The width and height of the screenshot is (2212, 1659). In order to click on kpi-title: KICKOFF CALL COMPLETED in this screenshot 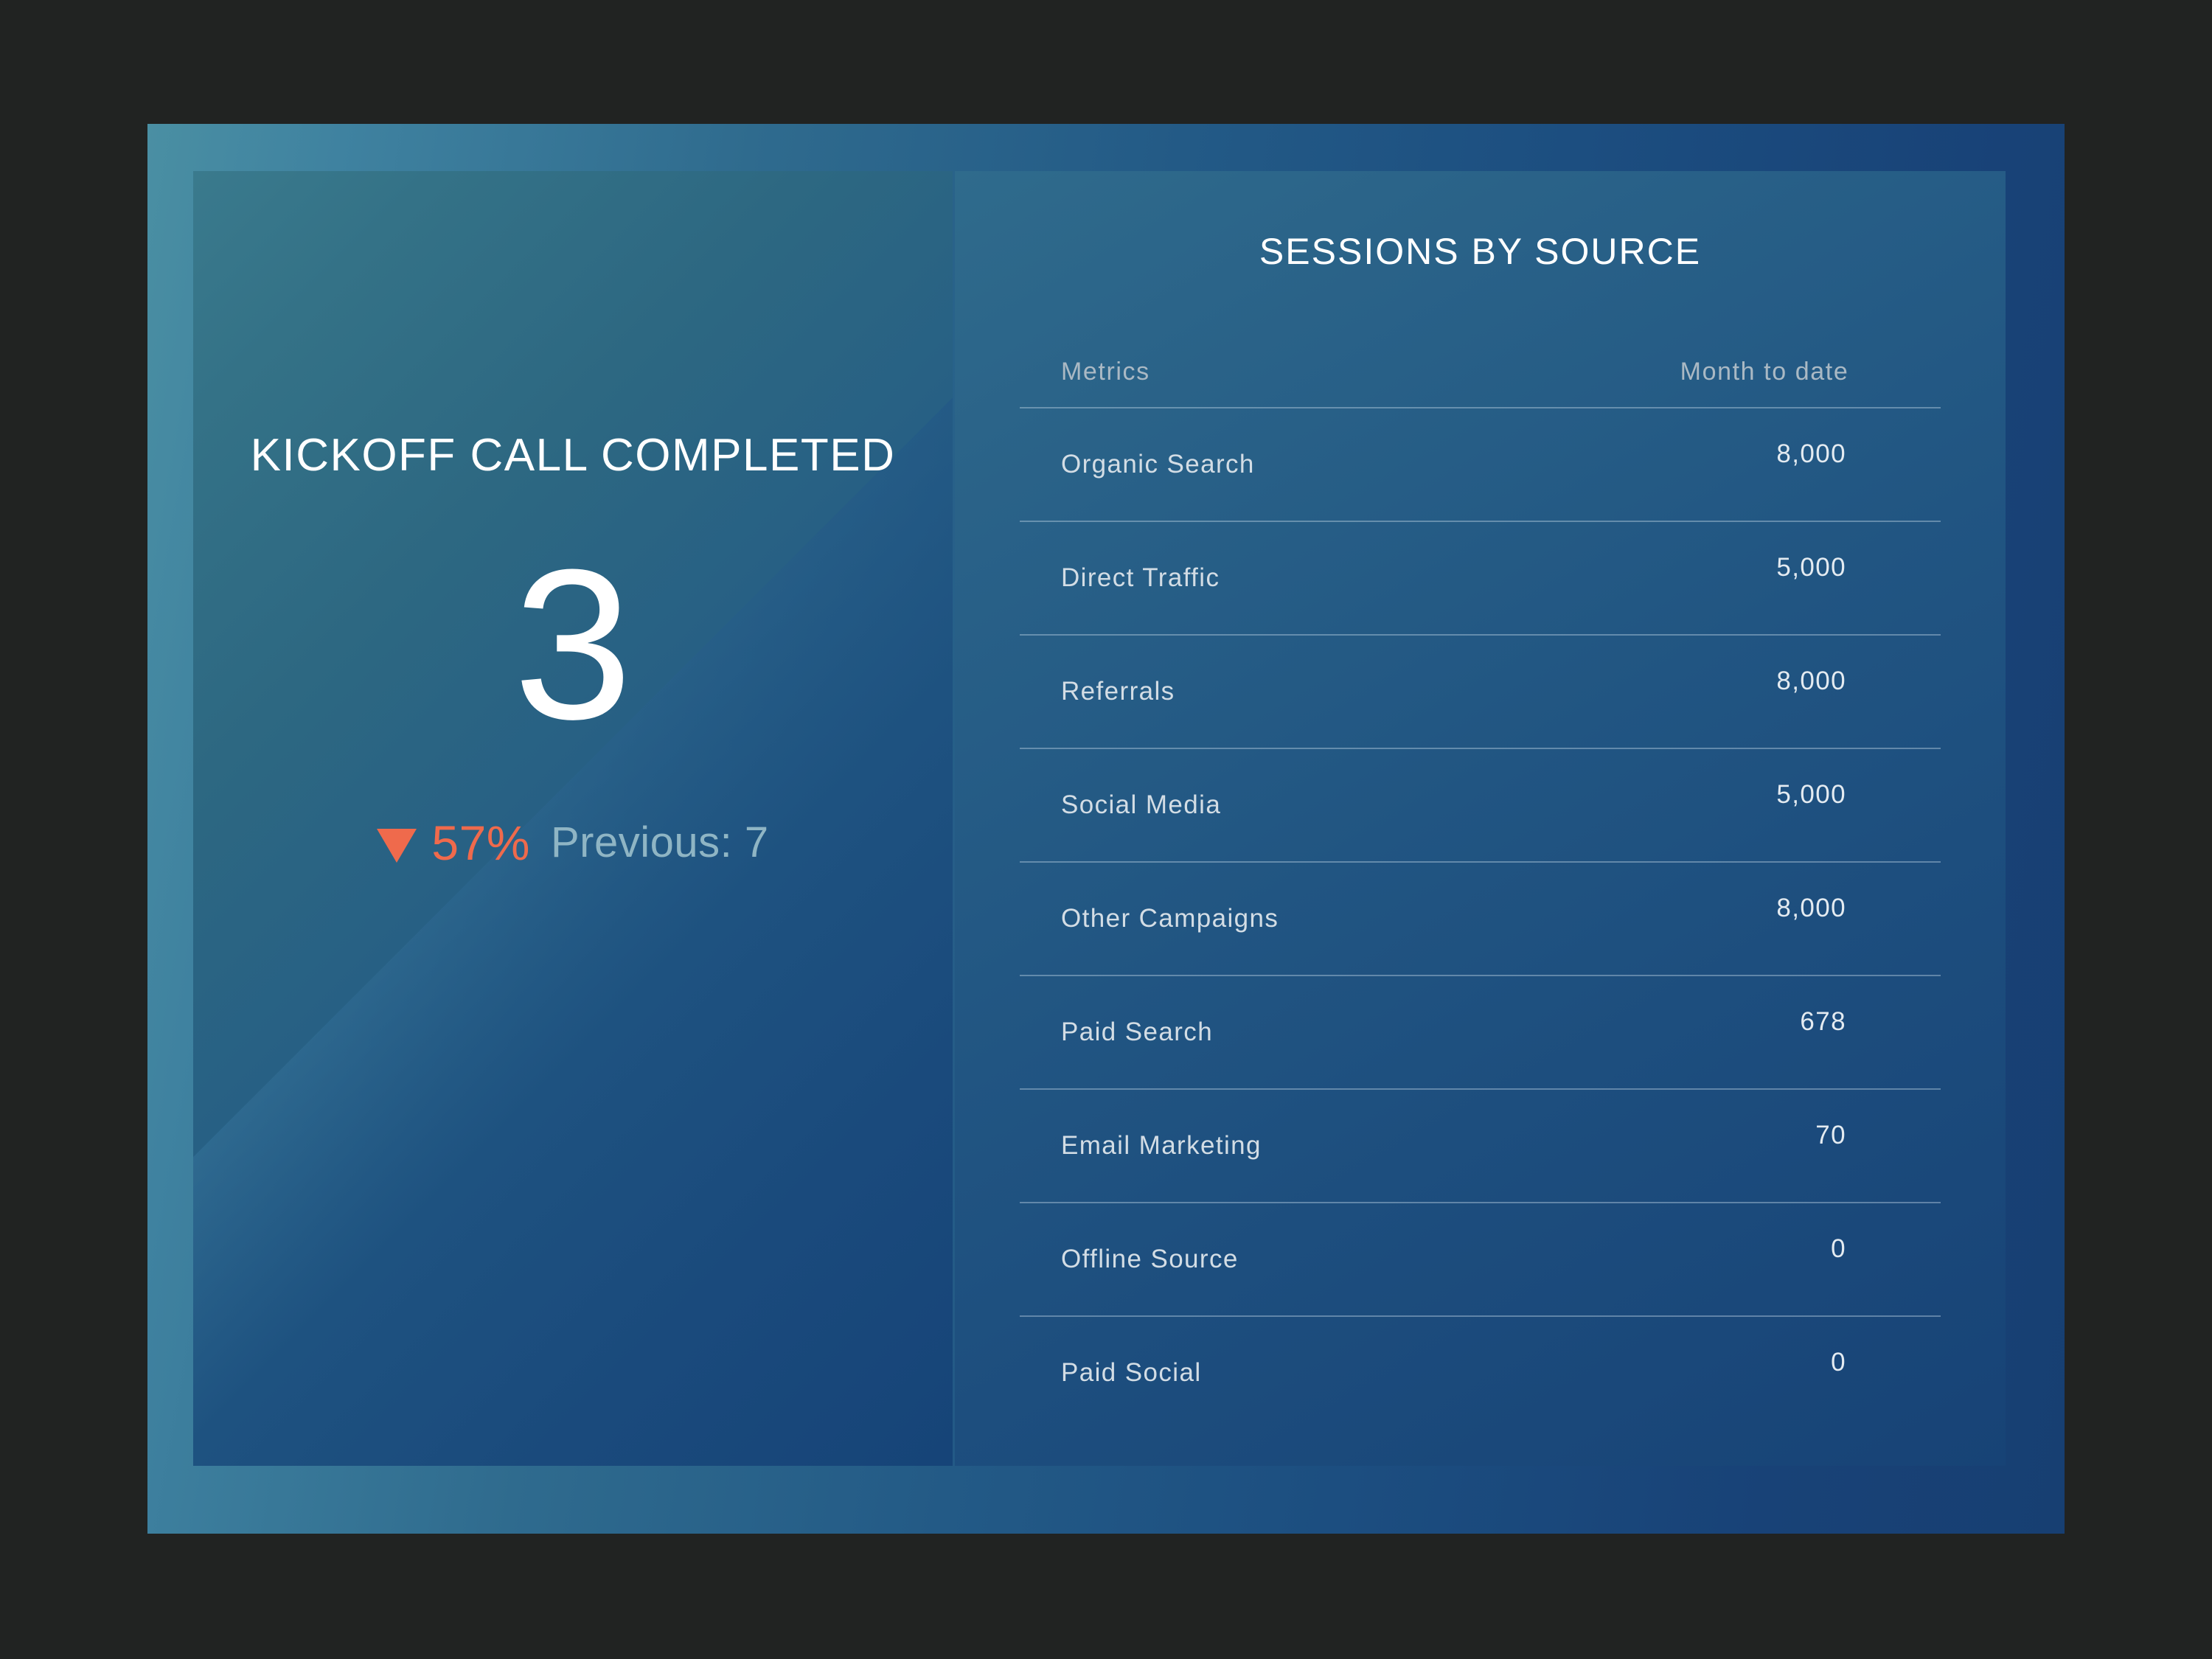, I will do `click(573, 455)`.